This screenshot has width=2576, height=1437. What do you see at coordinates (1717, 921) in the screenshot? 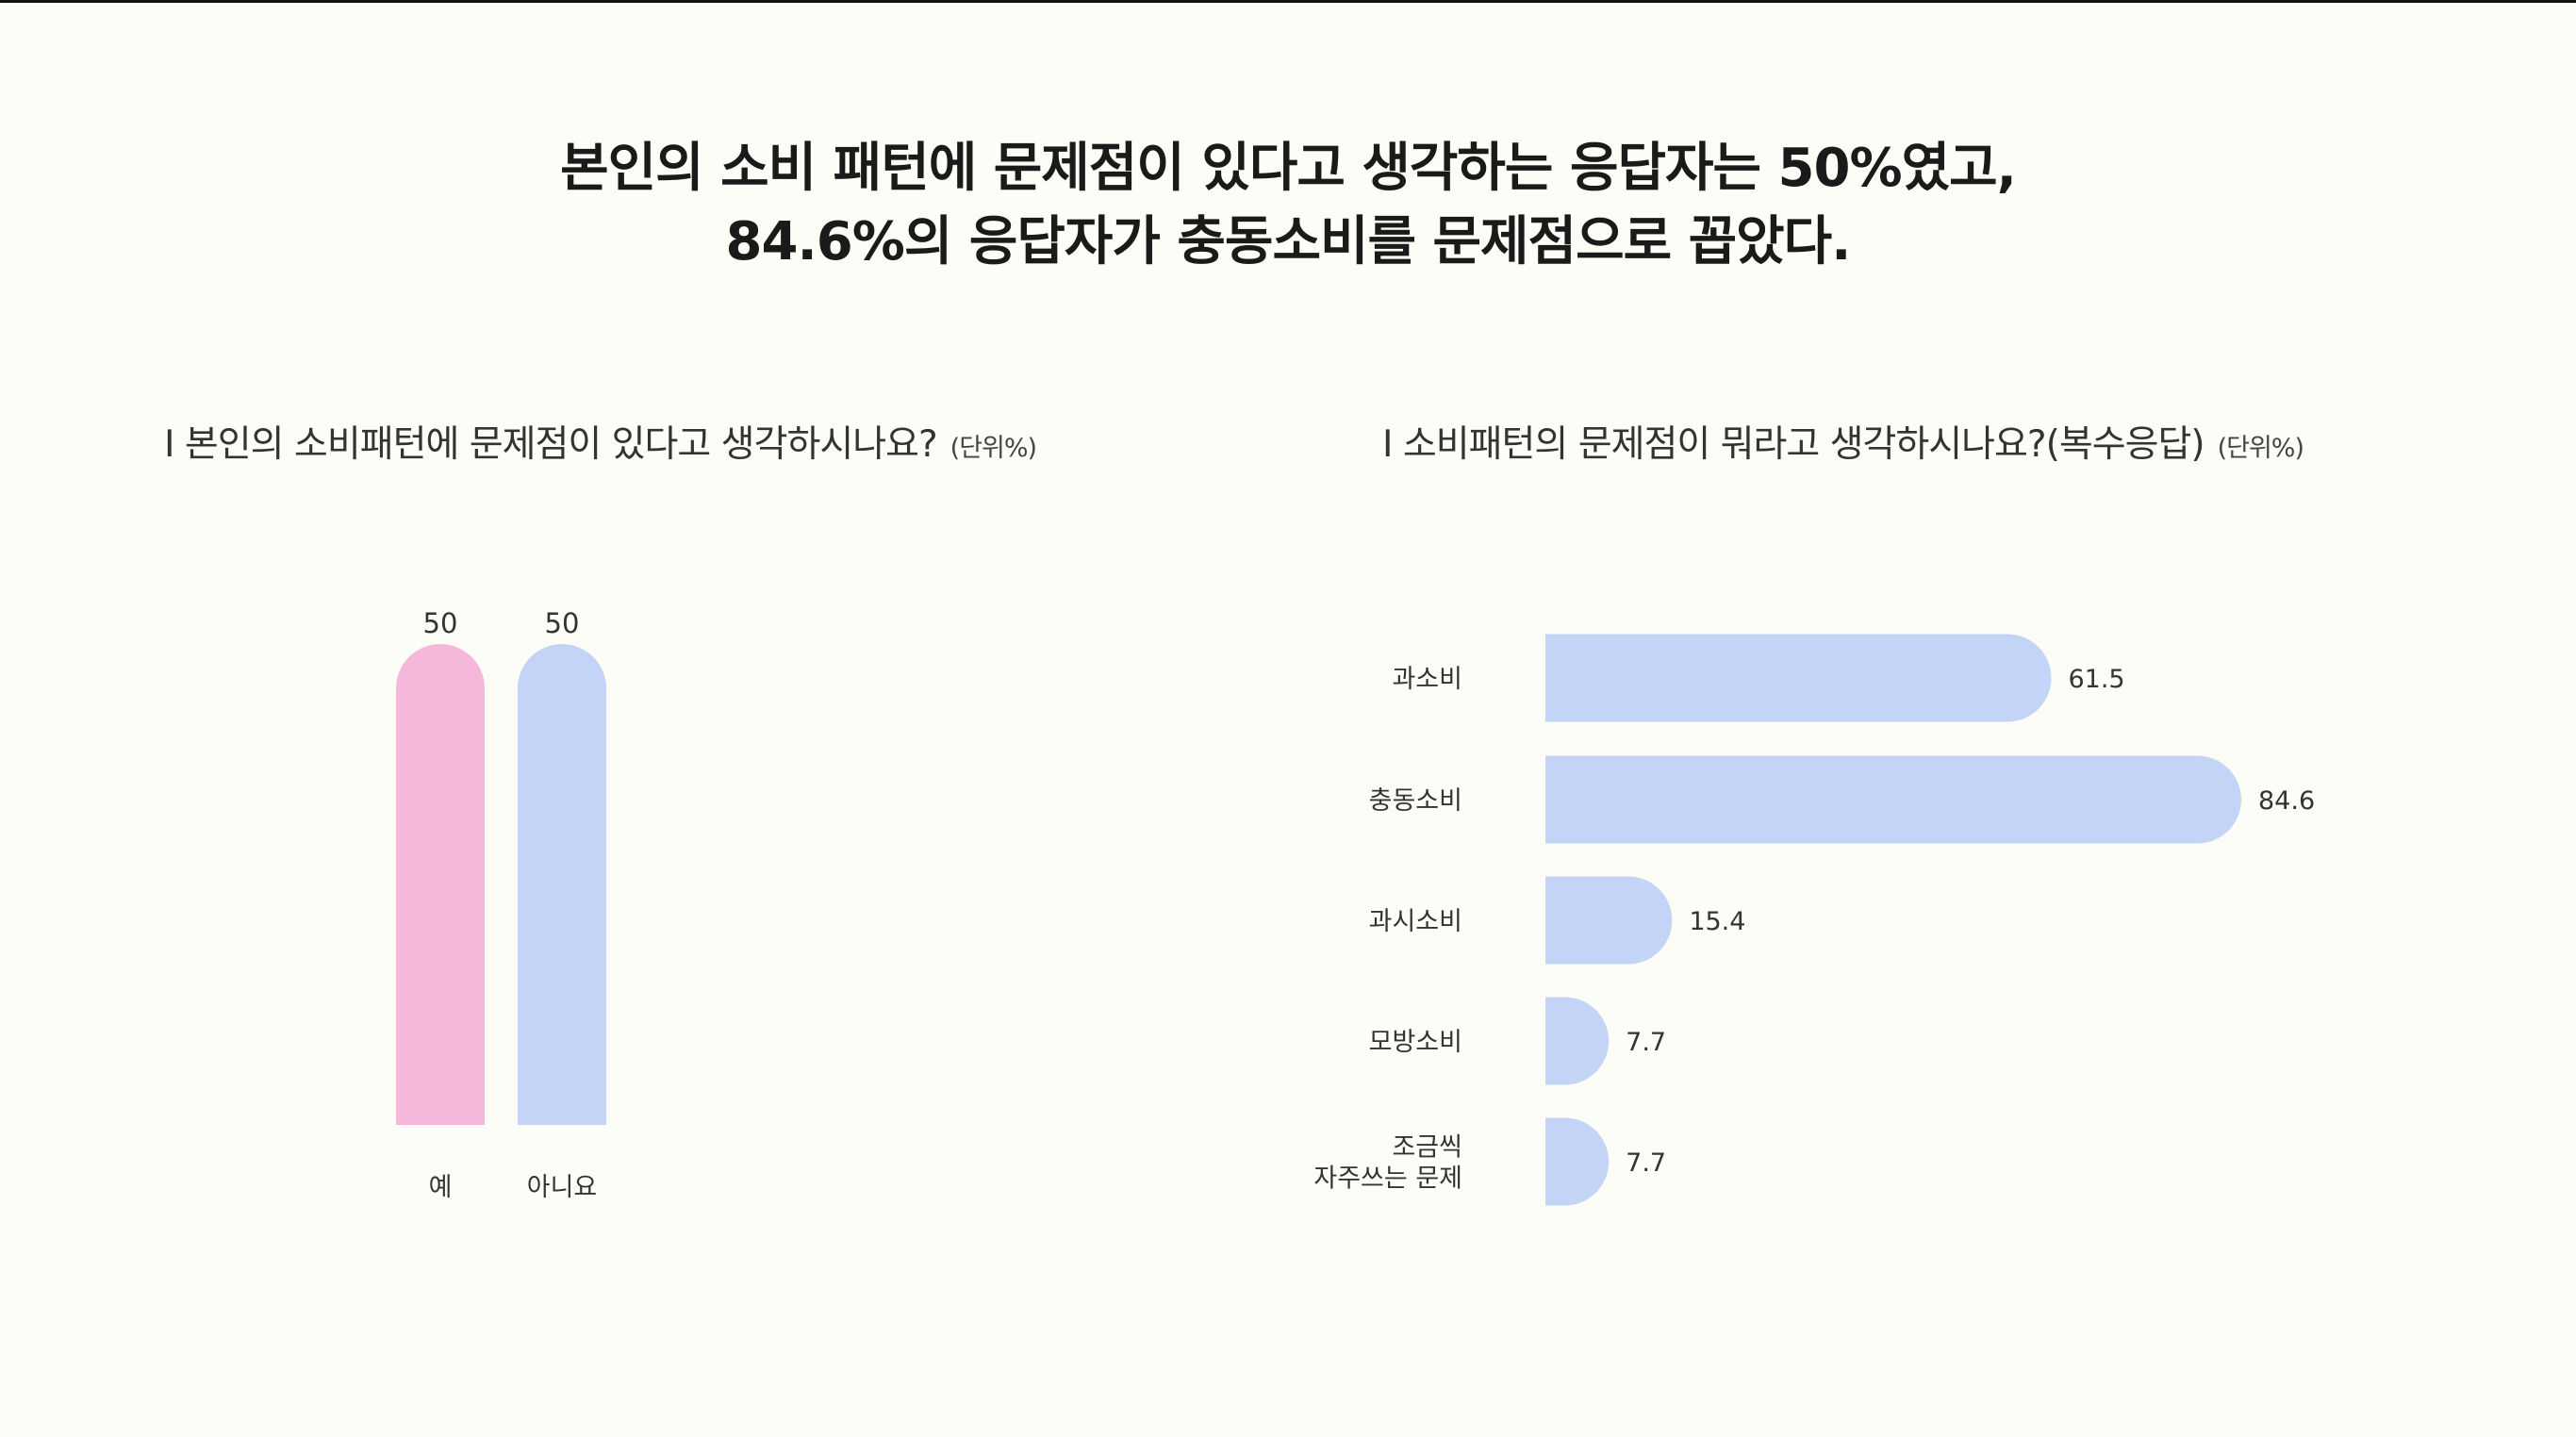
I see `hbar-value-label-3: 15.4` at bounding box center [1717, 921].